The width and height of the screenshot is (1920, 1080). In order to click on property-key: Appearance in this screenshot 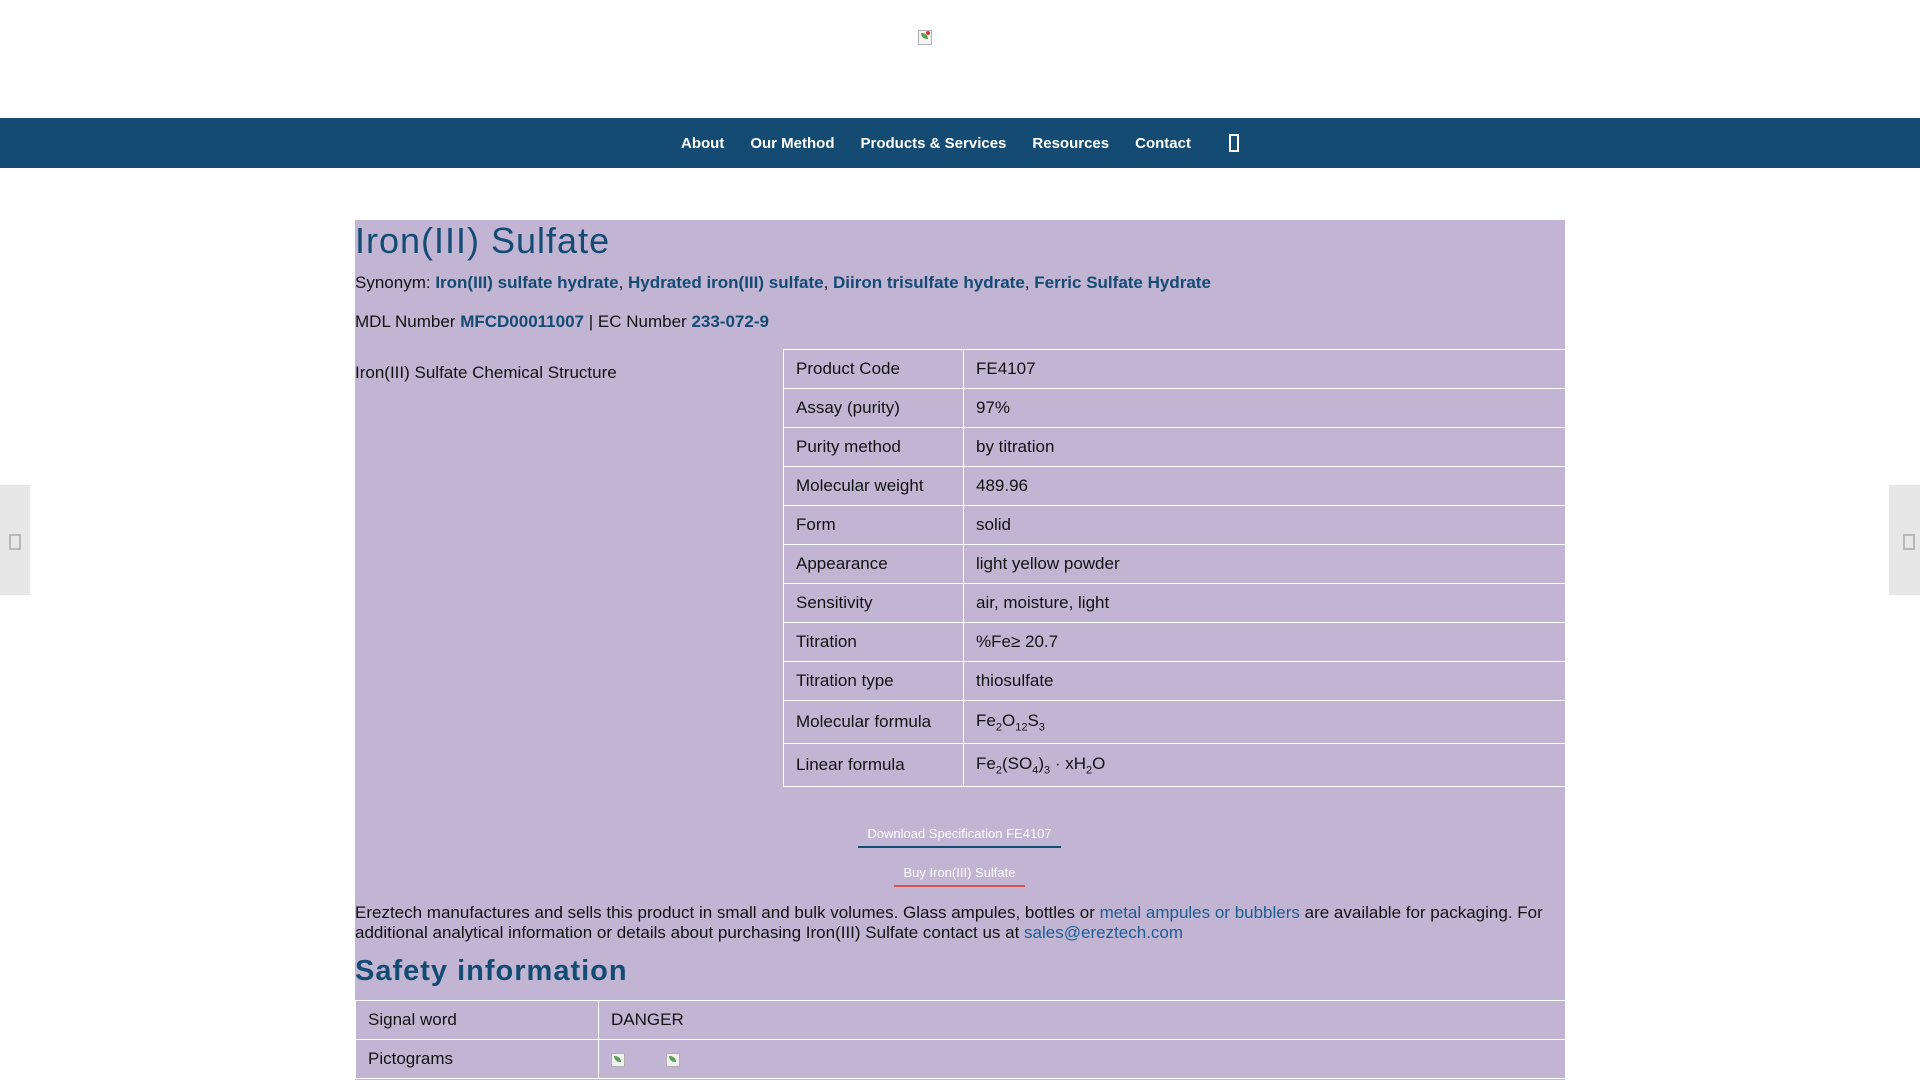, I will do `click(873, 564)`.